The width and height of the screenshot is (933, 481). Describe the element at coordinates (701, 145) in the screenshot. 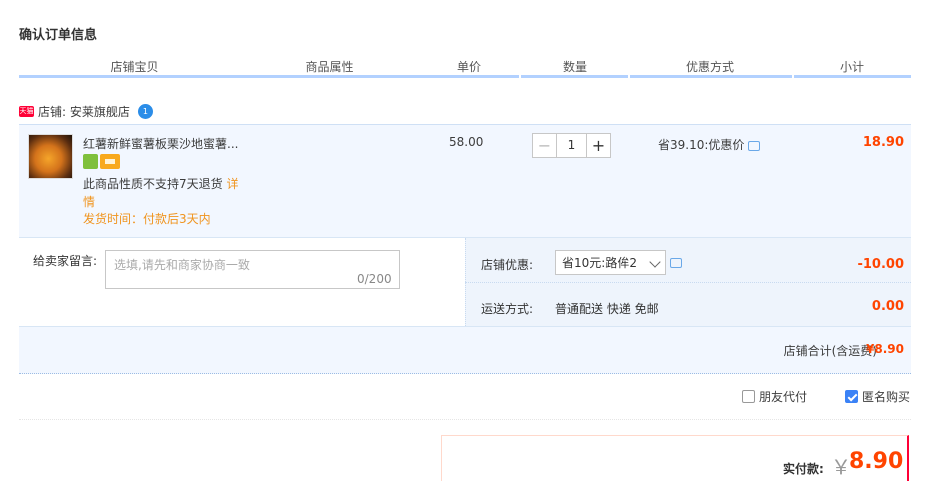

I see `discount-text: 省39.10:优惠价` at that location.